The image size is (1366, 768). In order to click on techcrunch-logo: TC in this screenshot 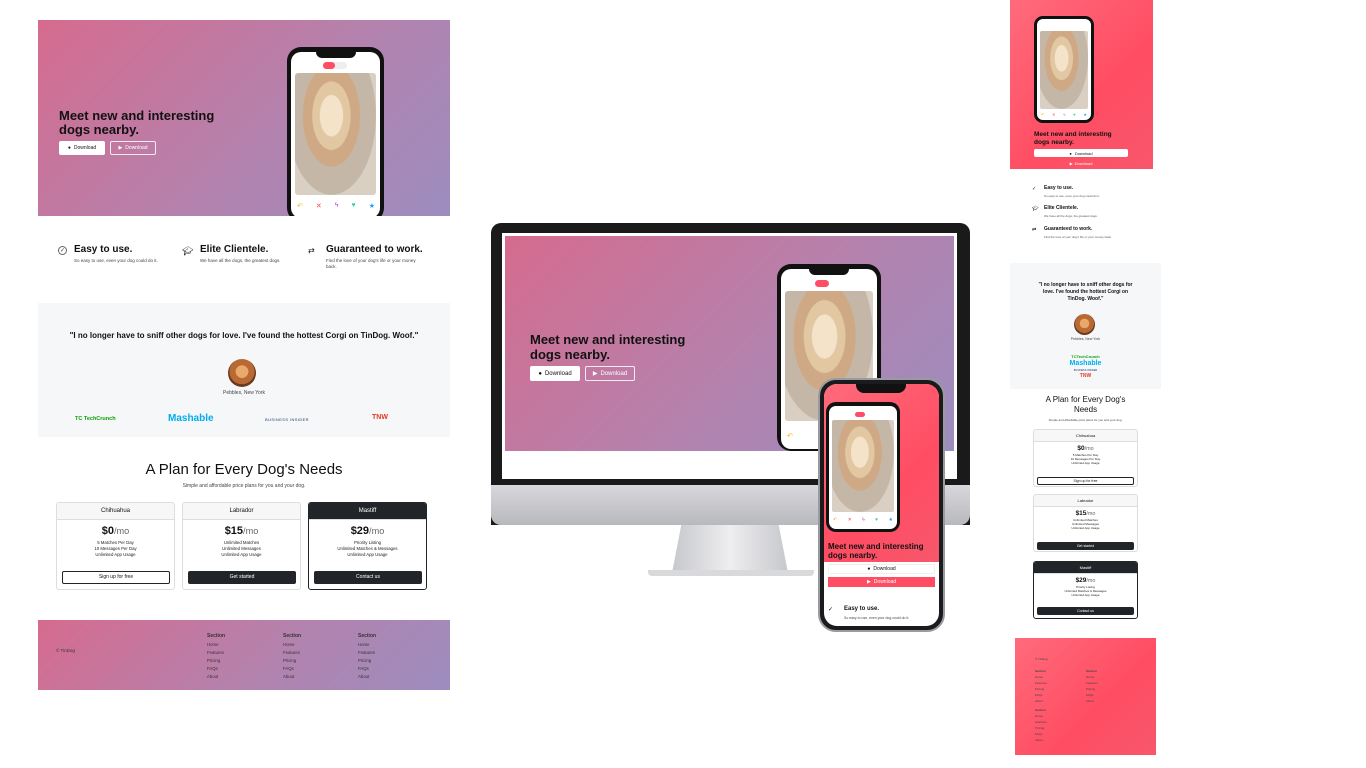, I will do `click(79, 419)`.